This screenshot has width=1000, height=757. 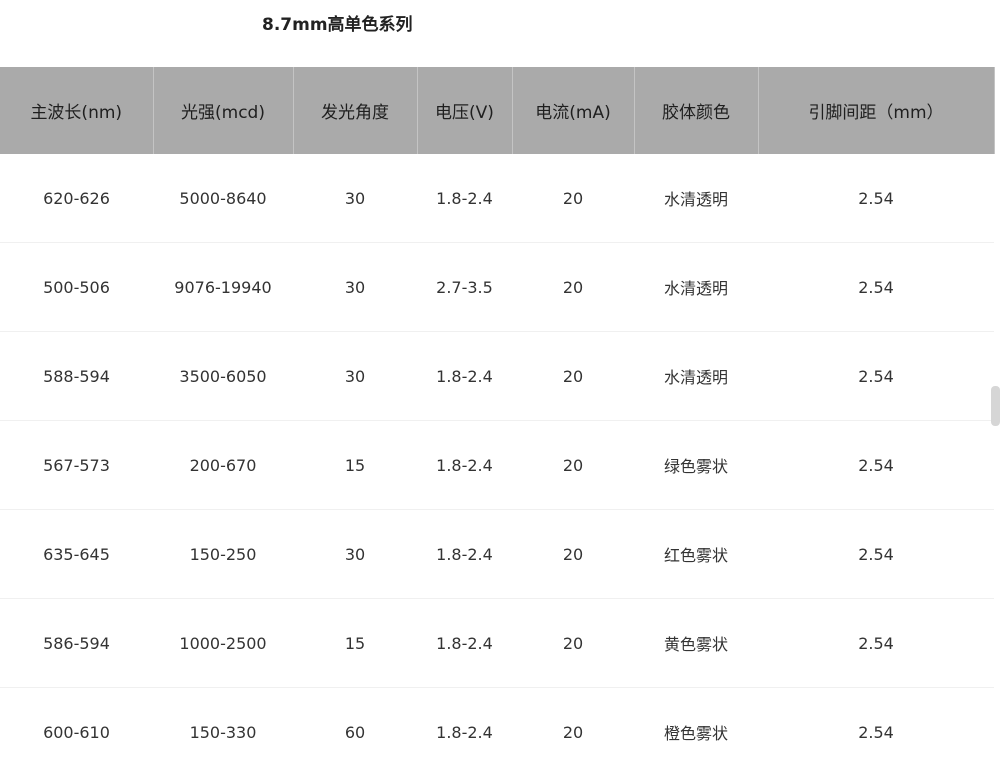 What do you see at coordinates (223, 465) in the screenshot?
I see `cell-intensity: 200-670` at bounding box center [223, 465].